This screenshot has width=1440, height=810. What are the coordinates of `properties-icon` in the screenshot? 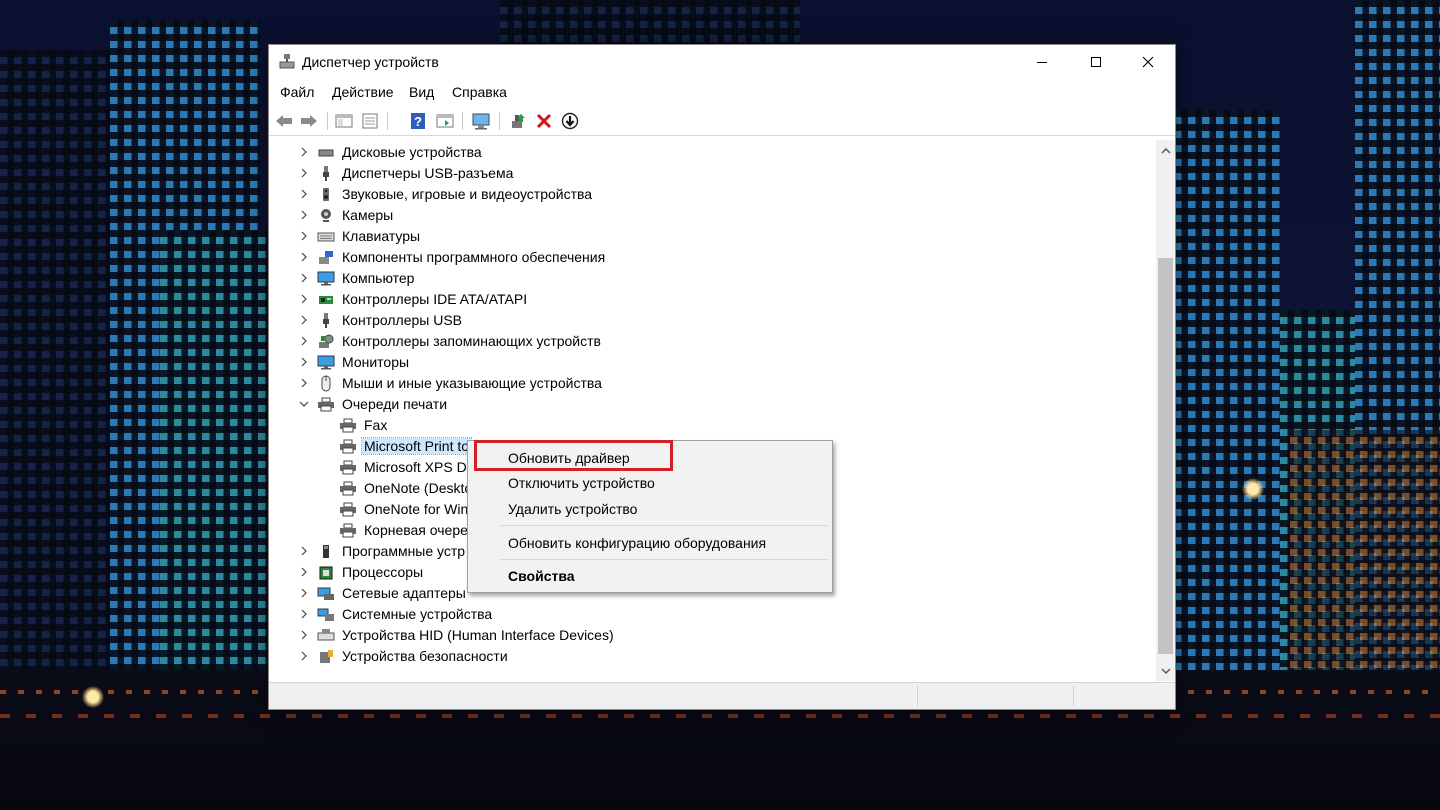 It's located at (370, 121).